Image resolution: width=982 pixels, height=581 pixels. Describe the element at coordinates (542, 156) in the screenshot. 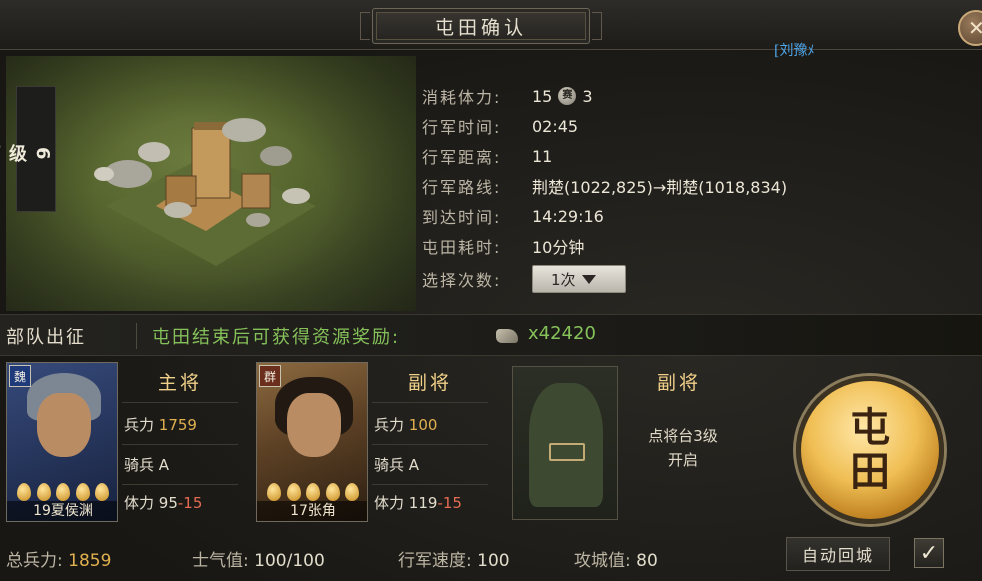

I see `info-value: 11` at that location.